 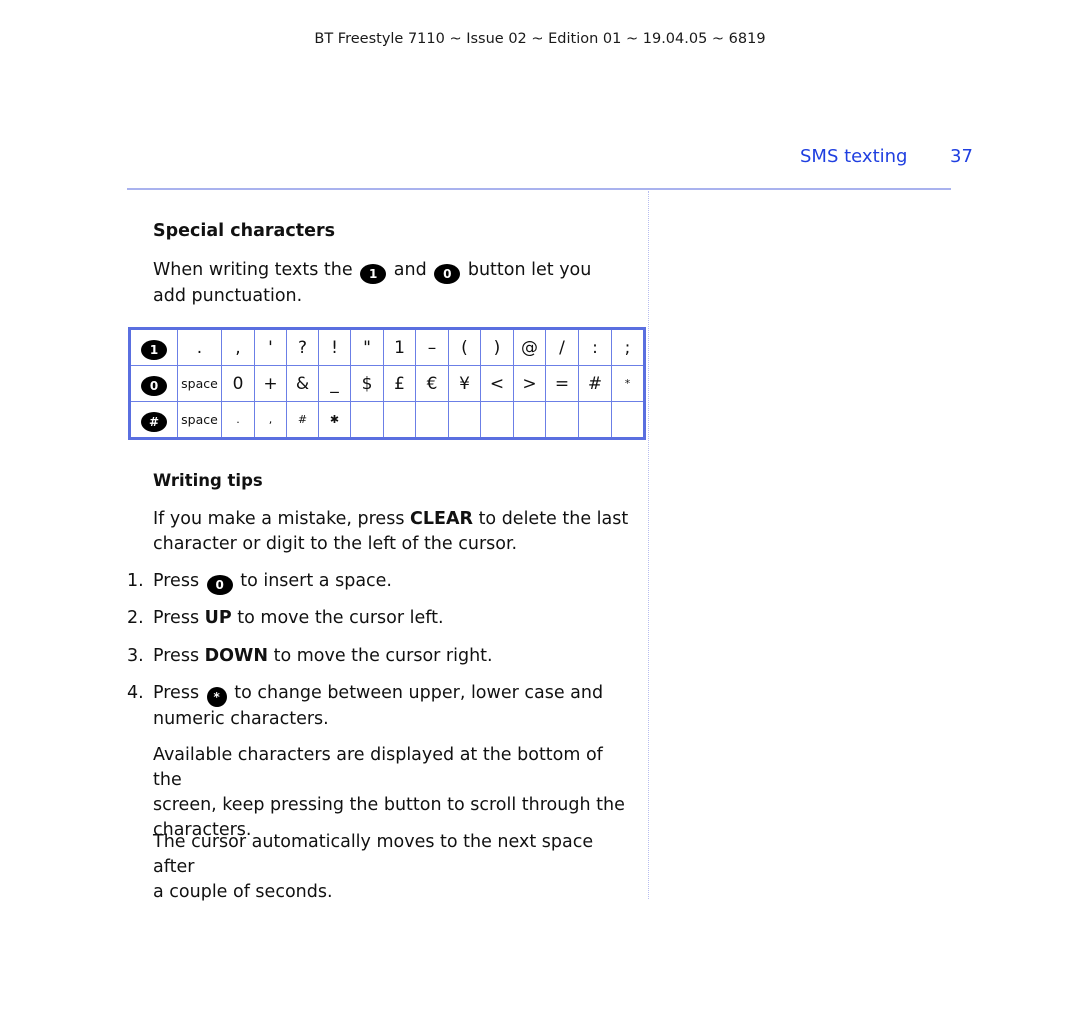 I want to click on char-table-row: # space., # ✱, so click(x=387, y=420).